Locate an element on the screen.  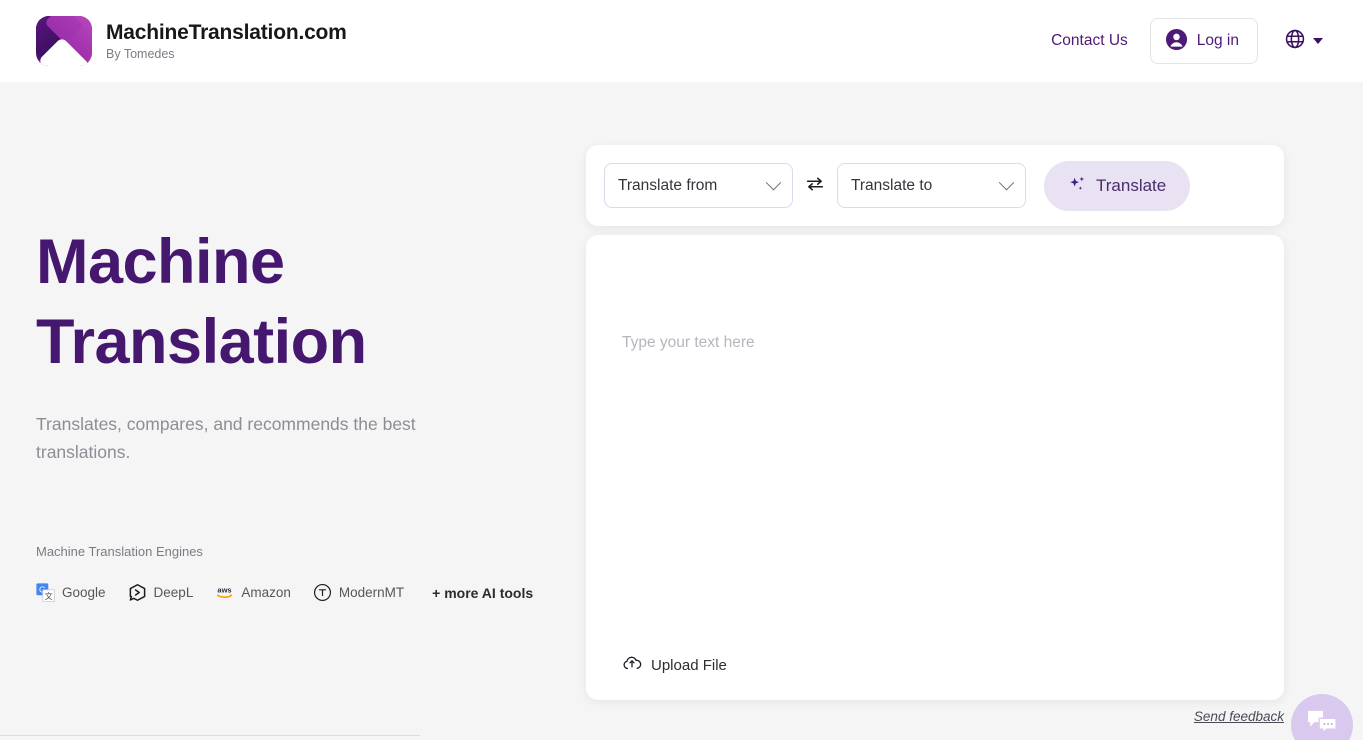
upload-file-button: Upload File is located at coordinates (674, 665).